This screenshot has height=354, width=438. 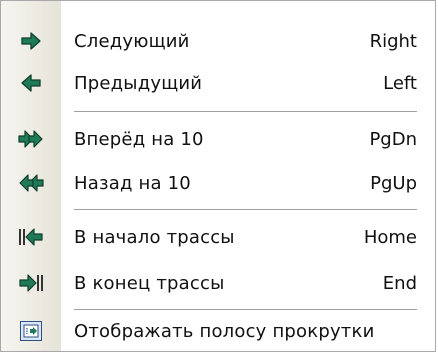 What do you see at coordinates (218, 41) in the screenshot?
I see `menu-item-next: Следующий Right` at bounding box center [218, 41].